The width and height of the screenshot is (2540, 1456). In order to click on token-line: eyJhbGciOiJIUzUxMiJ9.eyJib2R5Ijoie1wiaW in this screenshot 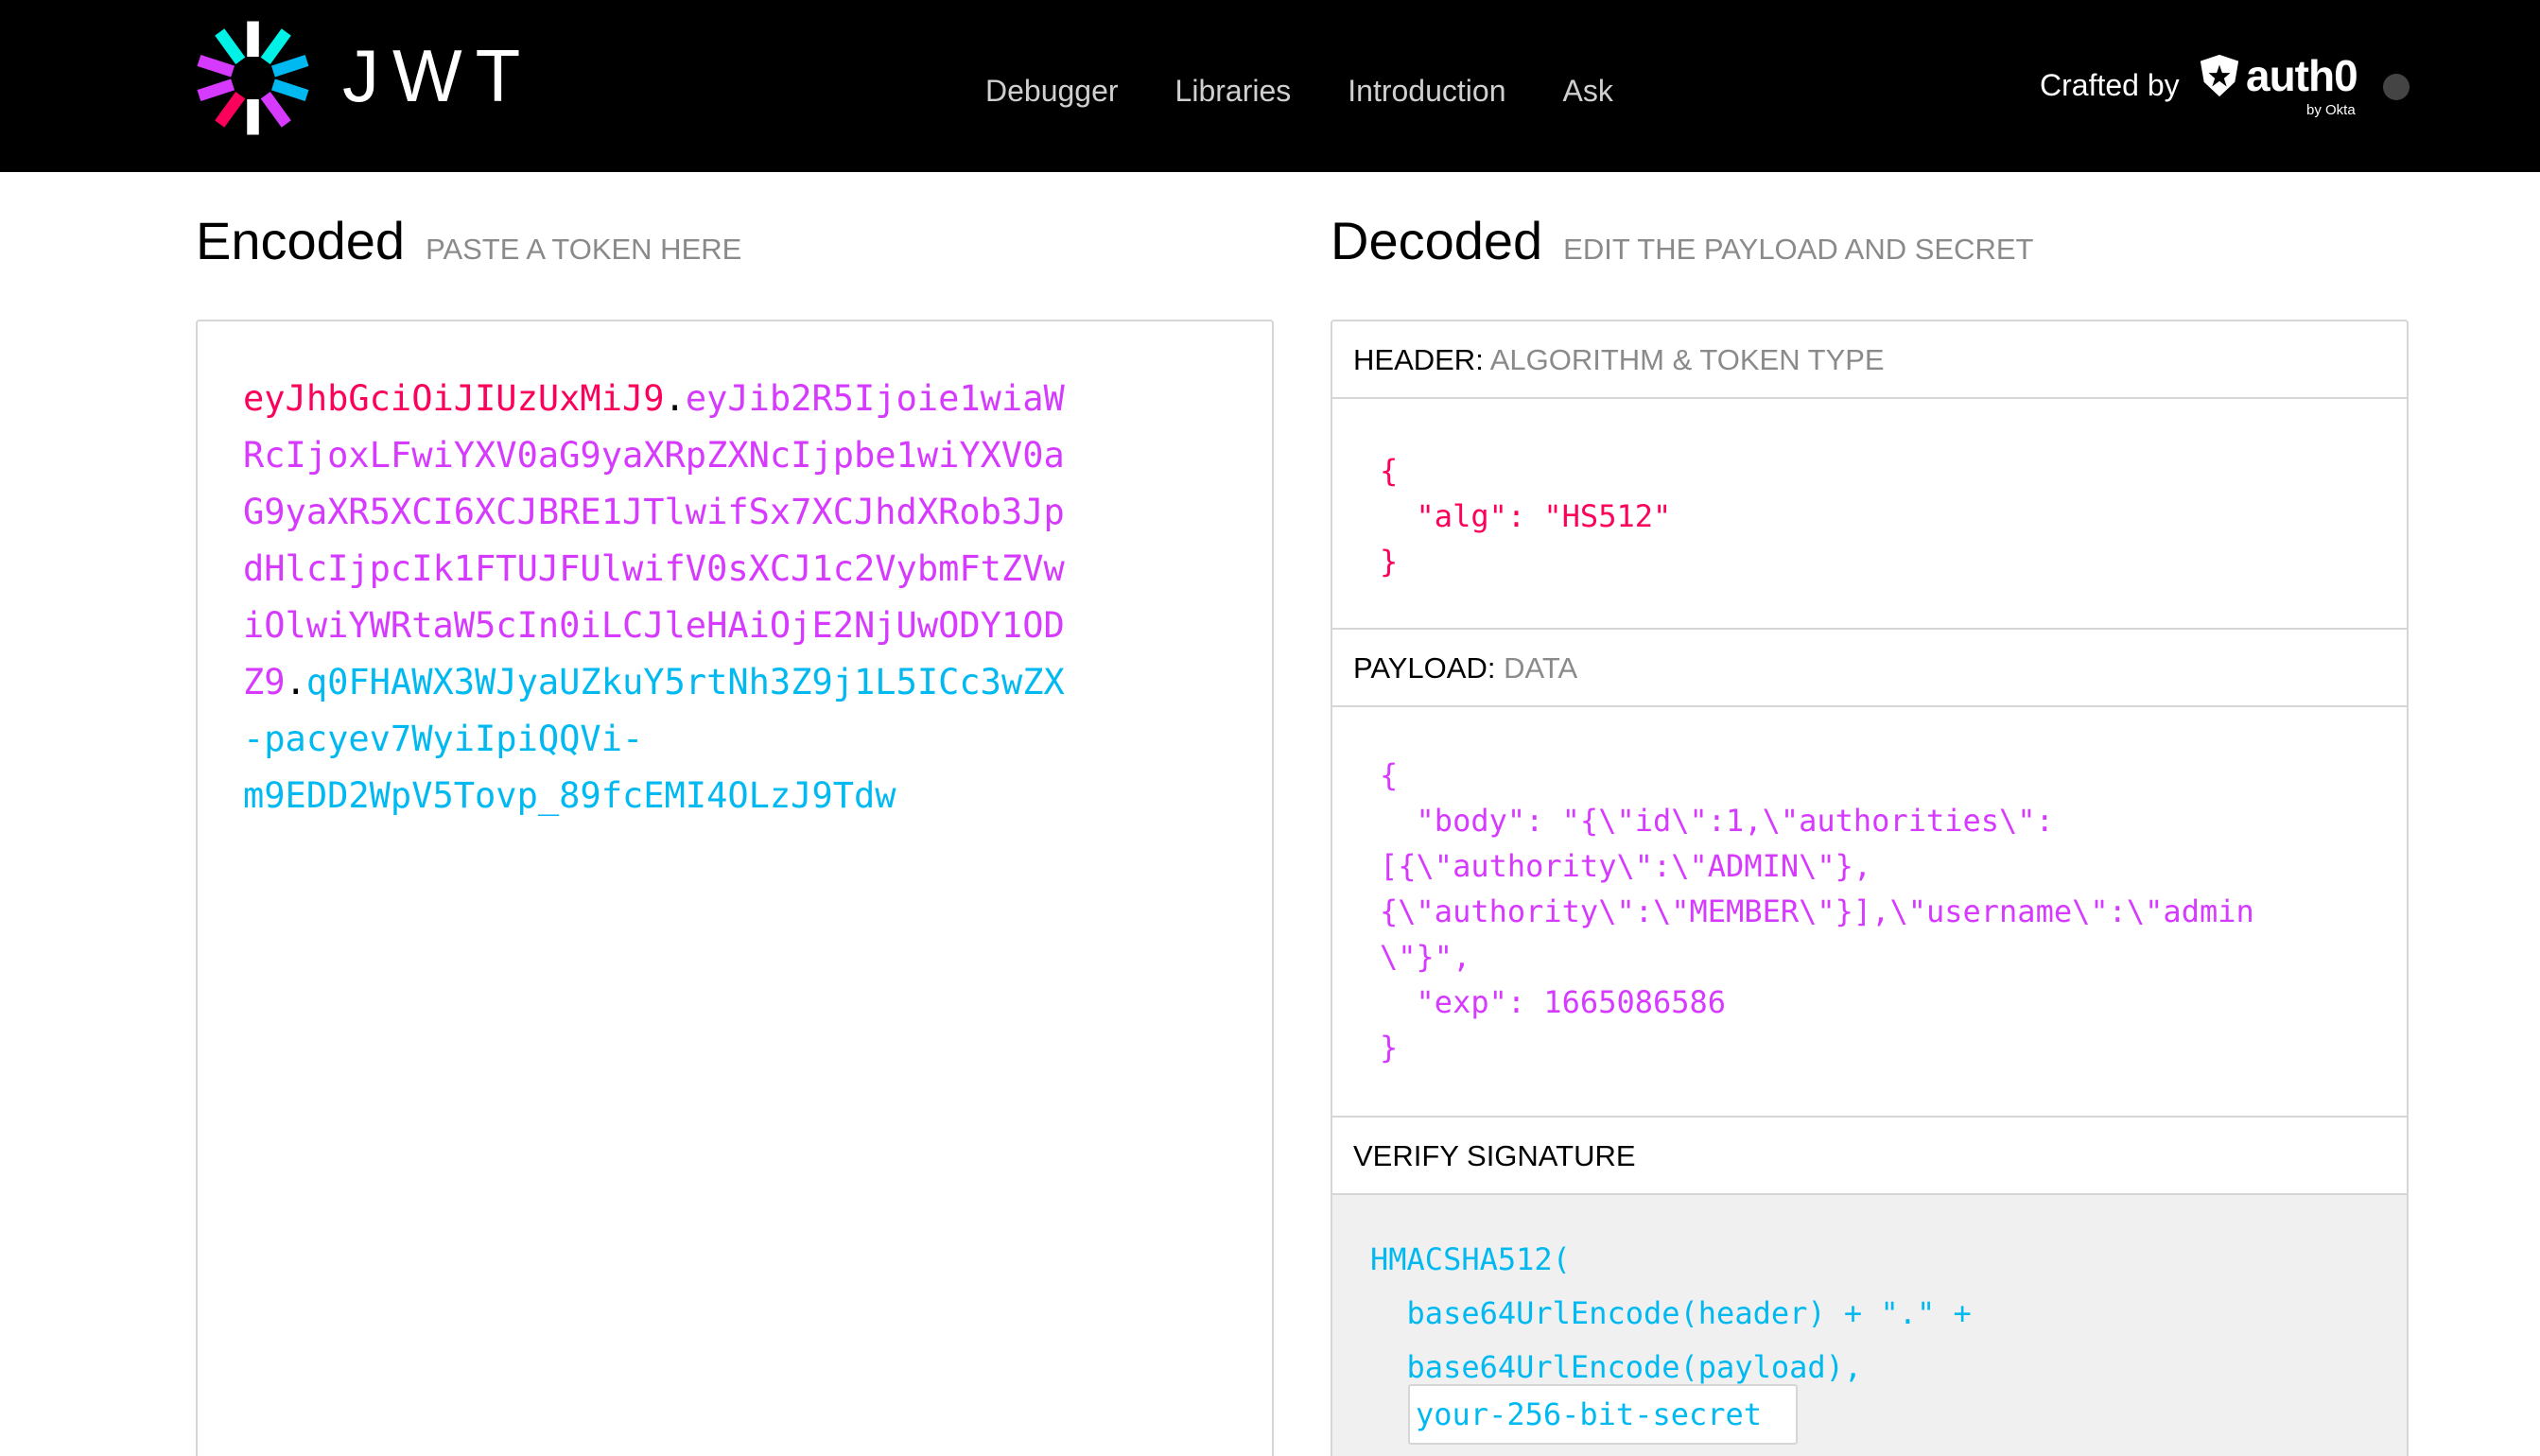, I will do `click(744, 399)`.